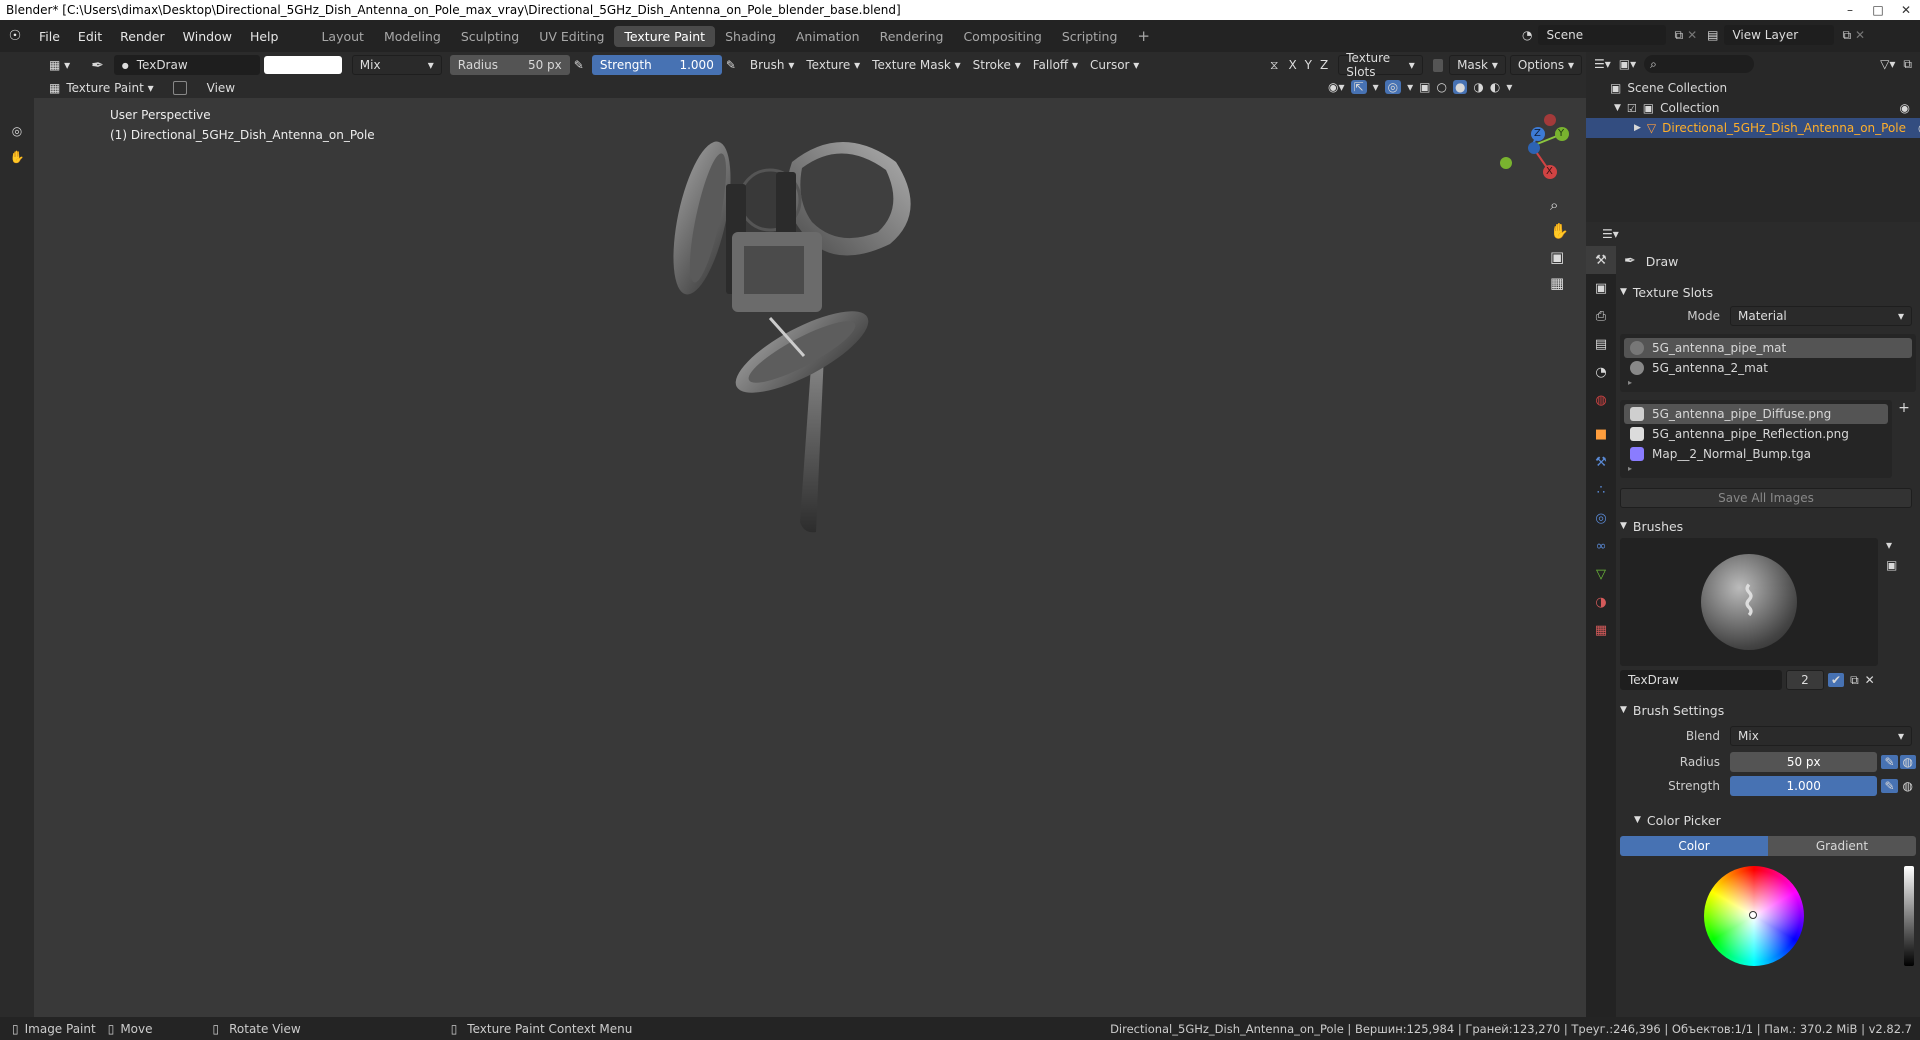 The width and height of the screenshot is (1920, 1040). What do you see at coordinates (916, 65) in the screenshot?
I see `texture-mask-menu: Texture Mask ▾` at bounding box center [916, 65].